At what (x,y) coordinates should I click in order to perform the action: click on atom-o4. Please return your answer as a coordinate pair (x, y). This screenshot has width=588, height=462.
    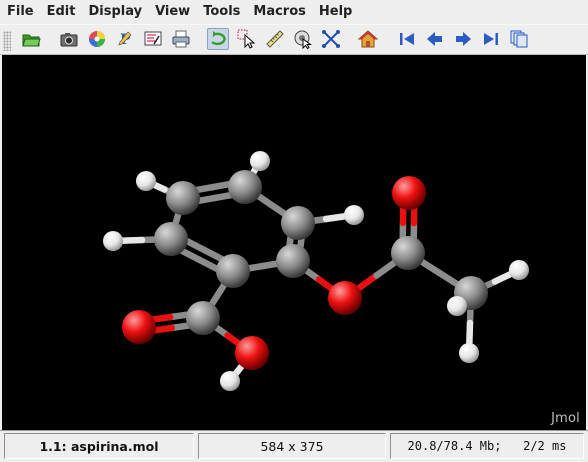
    Looking at the image, I should click on (252, 353).